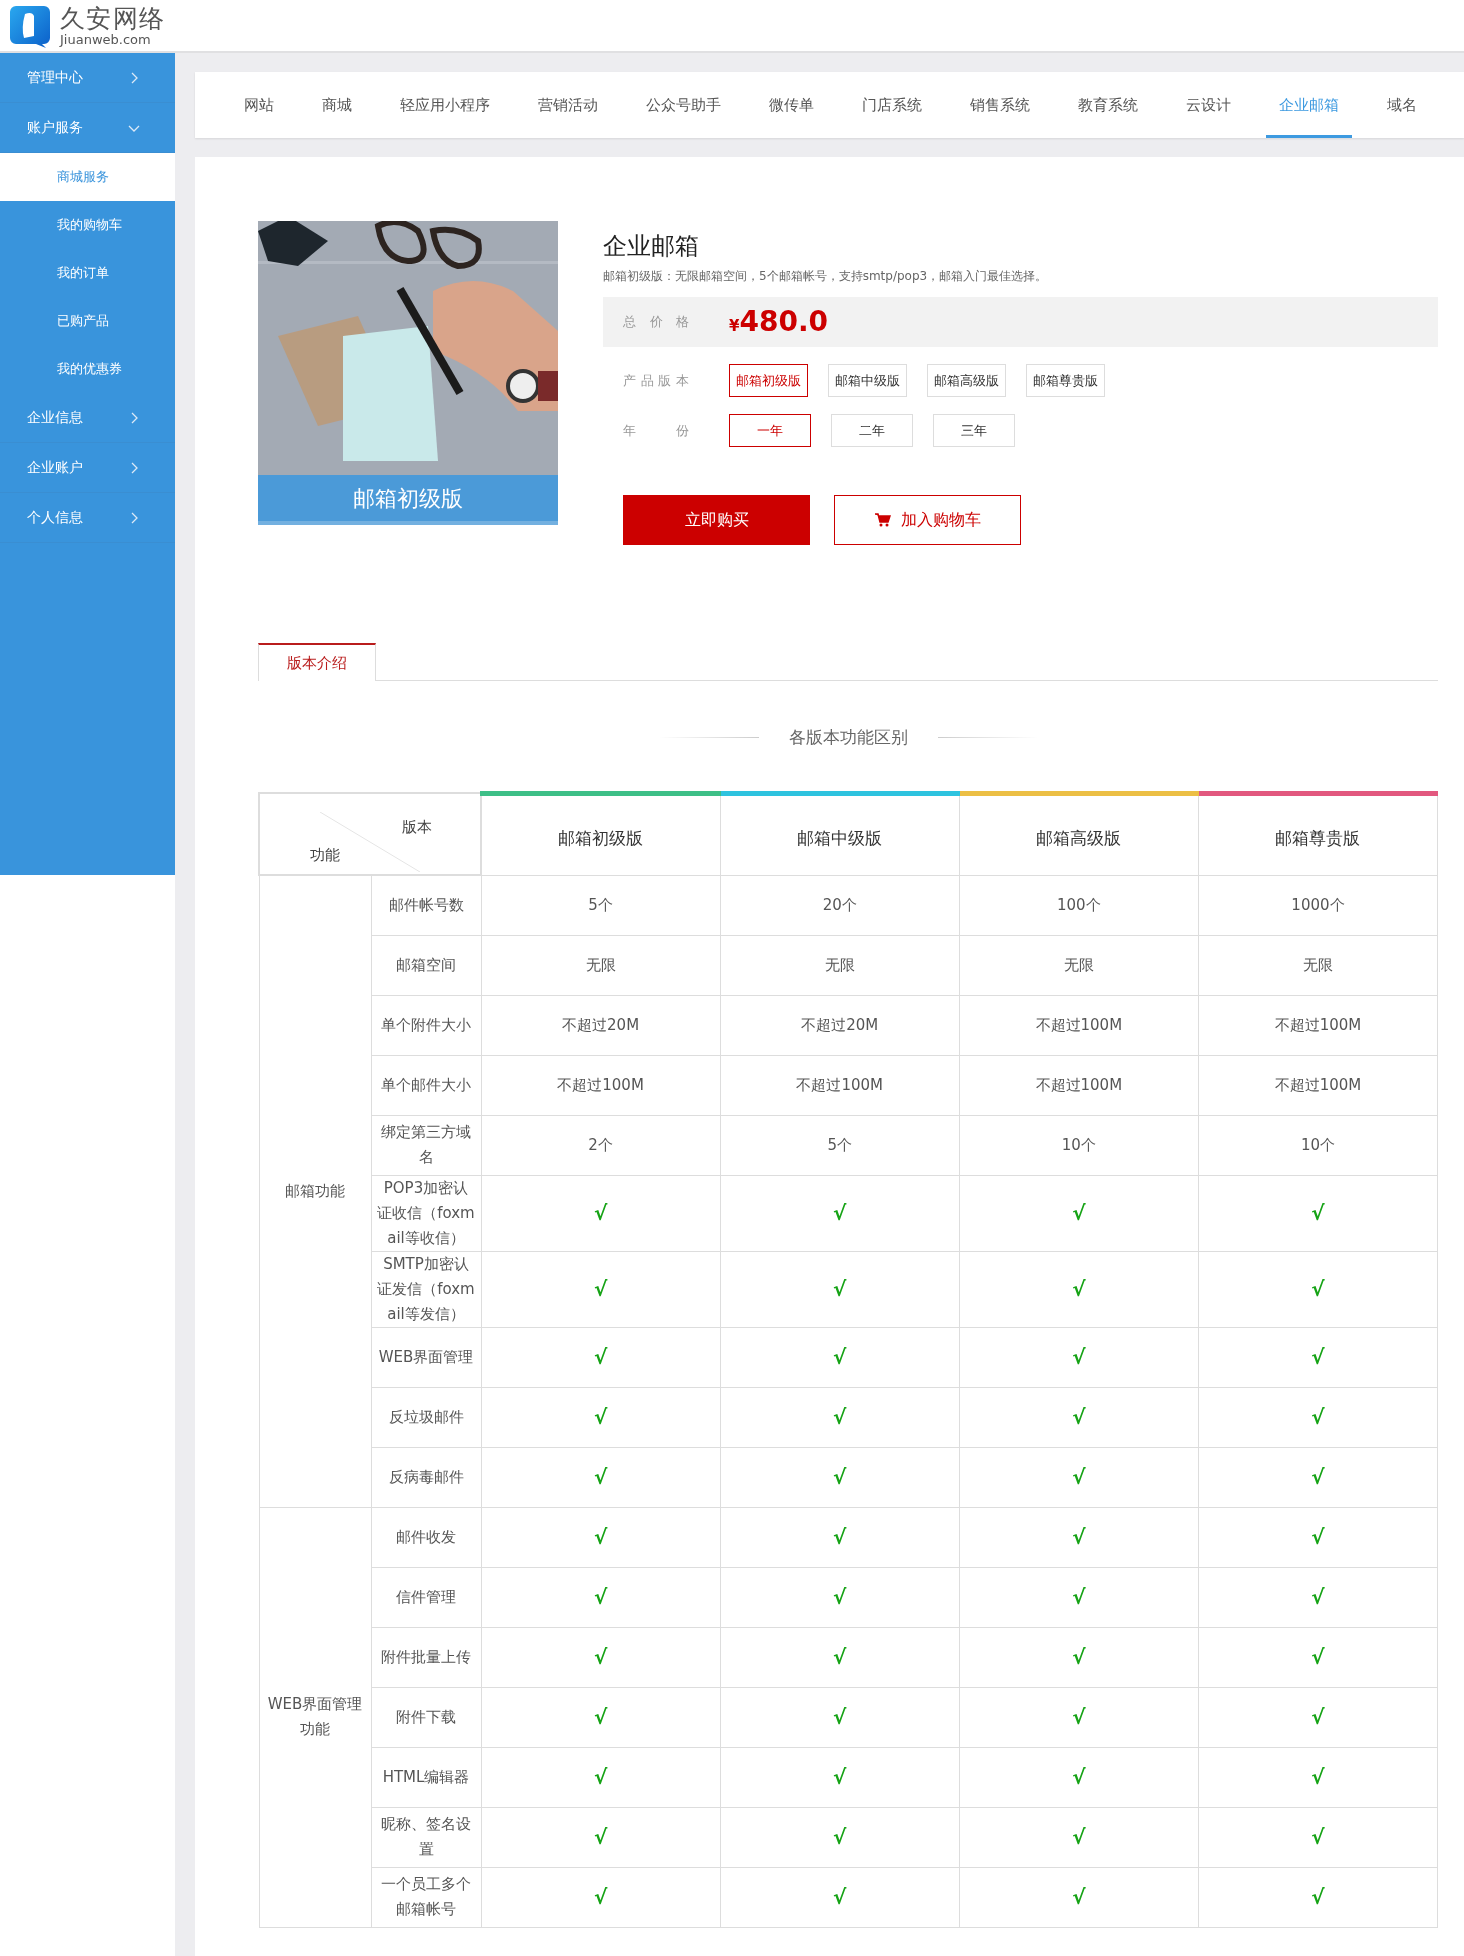 The height and width of the screenshot is (1956, 1464). Describe the element at coordinates (1079, 834) in the screenshot. I see `column-header: 邮箱高级版` at that location.